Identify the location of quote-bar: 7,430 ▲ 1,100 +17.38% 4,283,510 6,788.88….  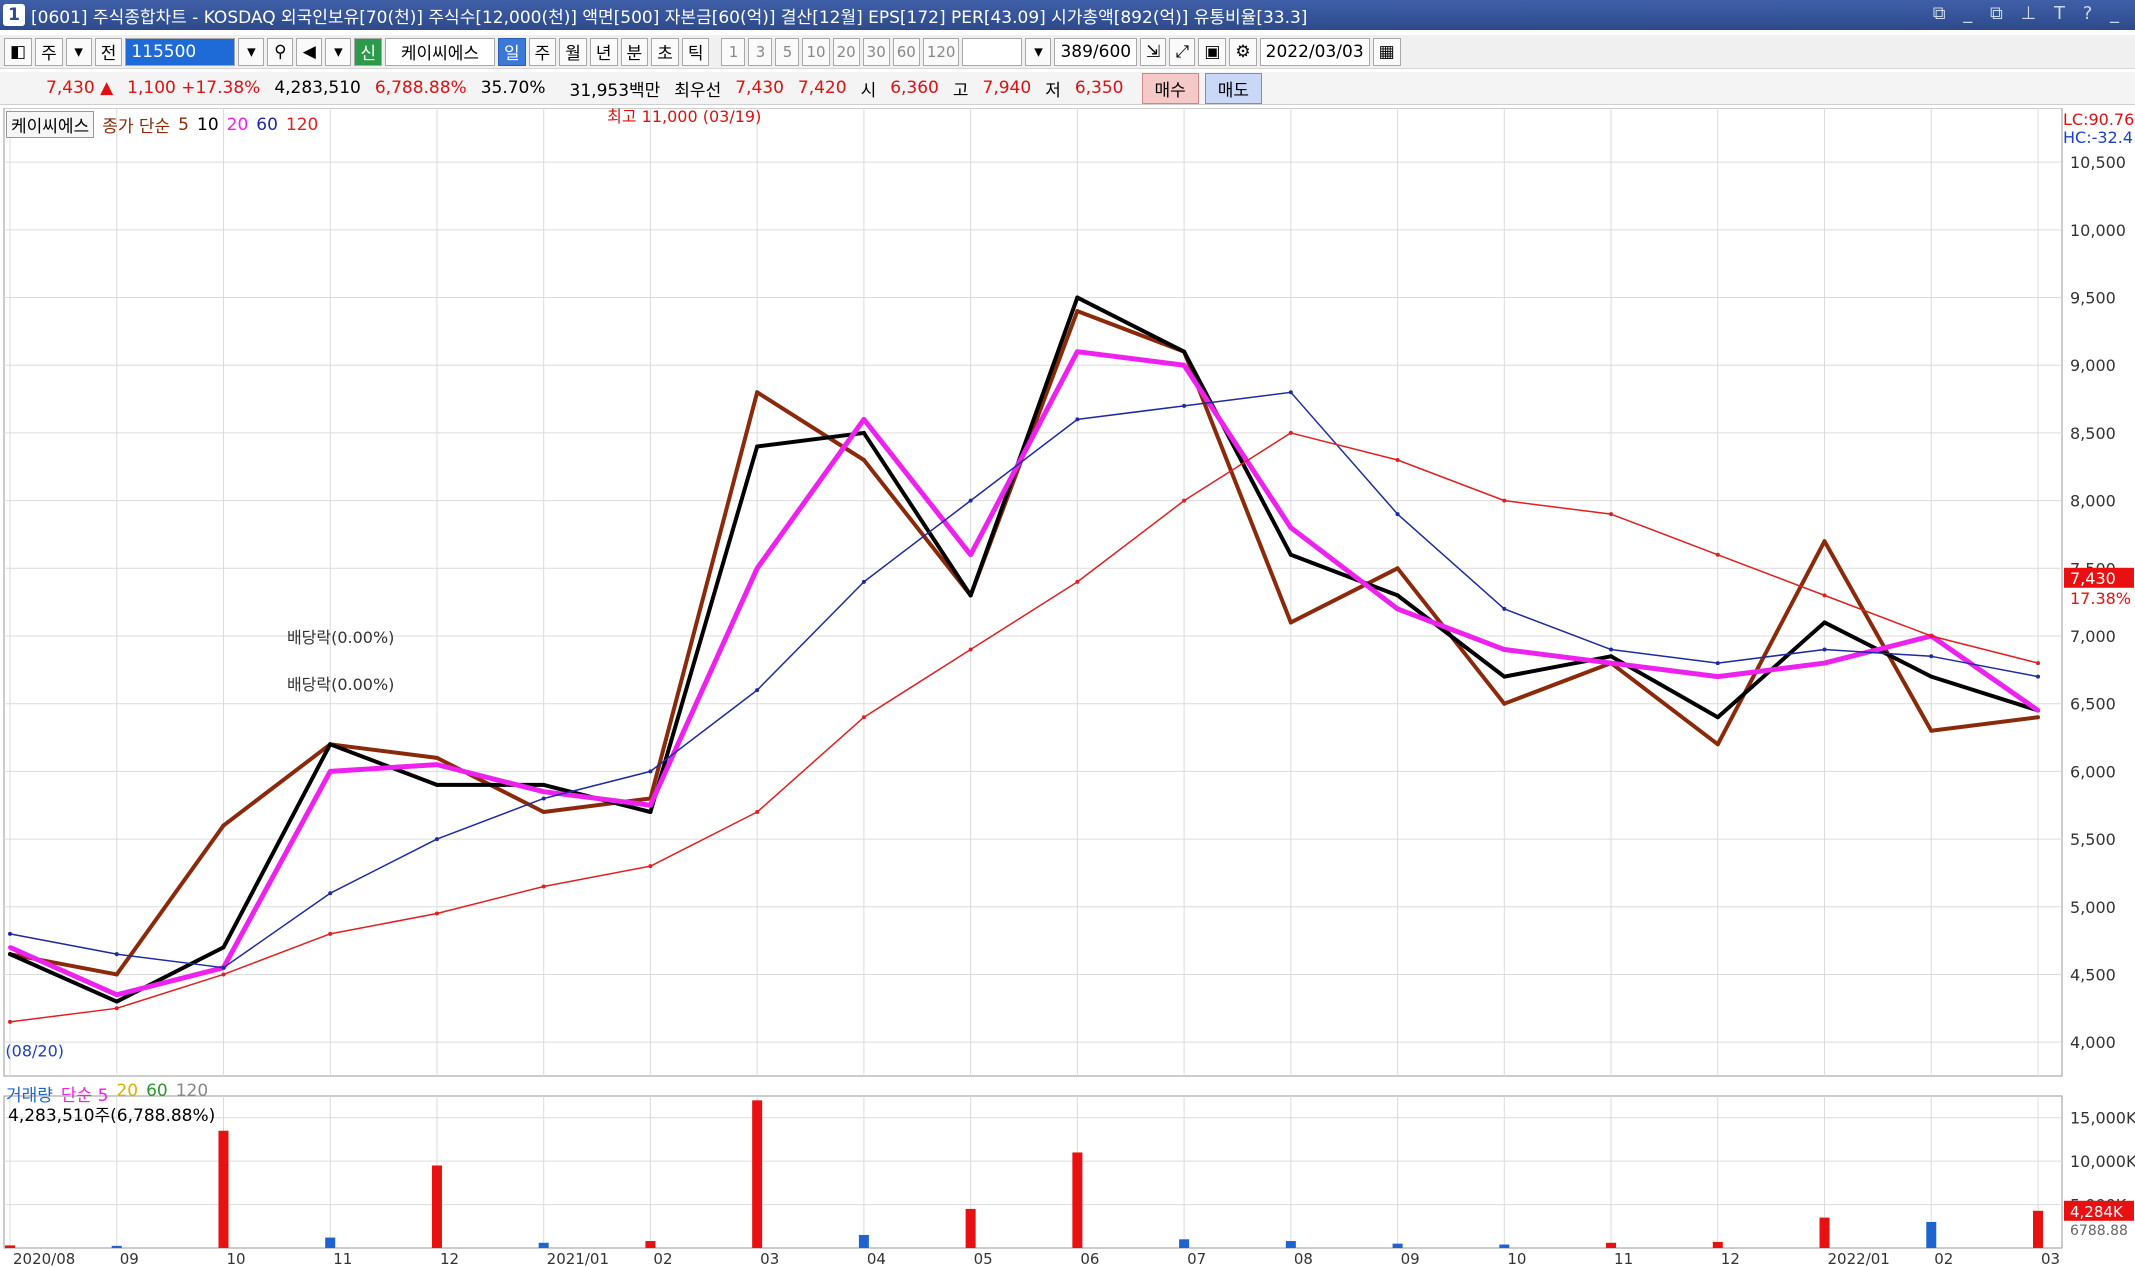
(1067, 88).